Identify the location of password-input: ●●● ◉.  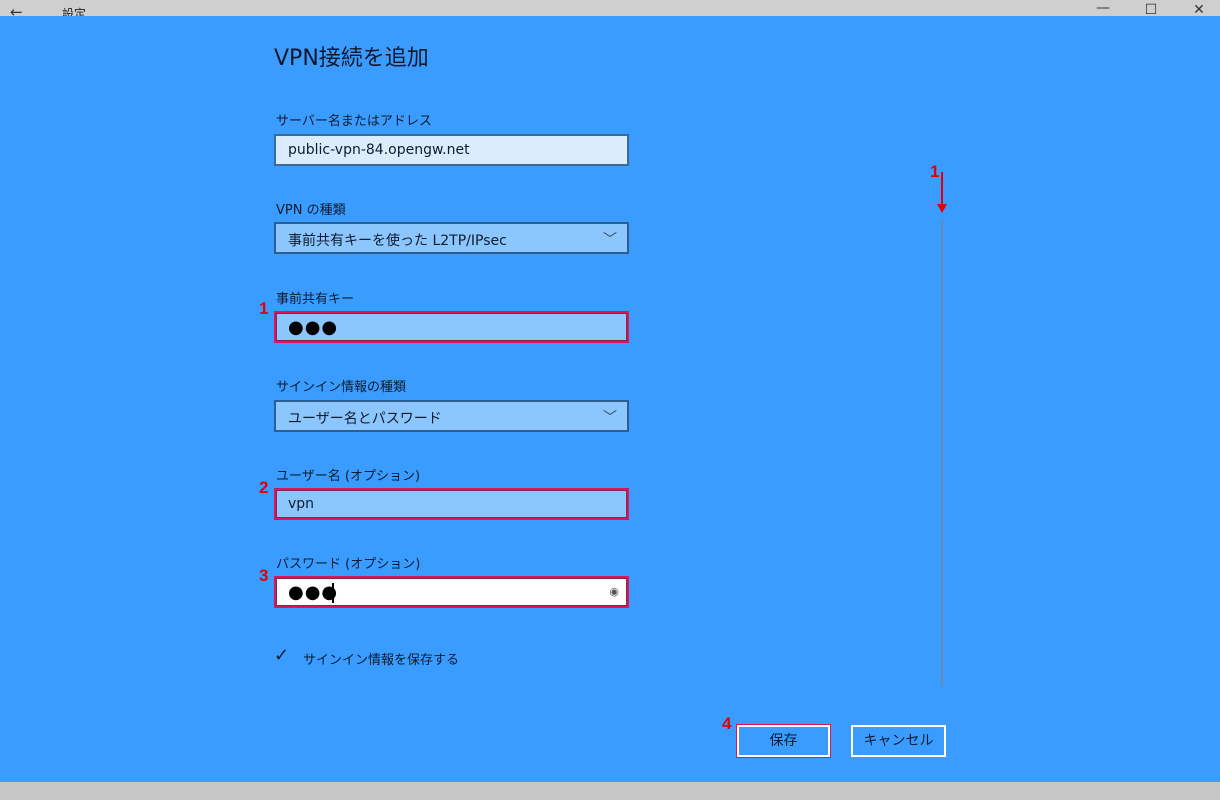
(451, 592).